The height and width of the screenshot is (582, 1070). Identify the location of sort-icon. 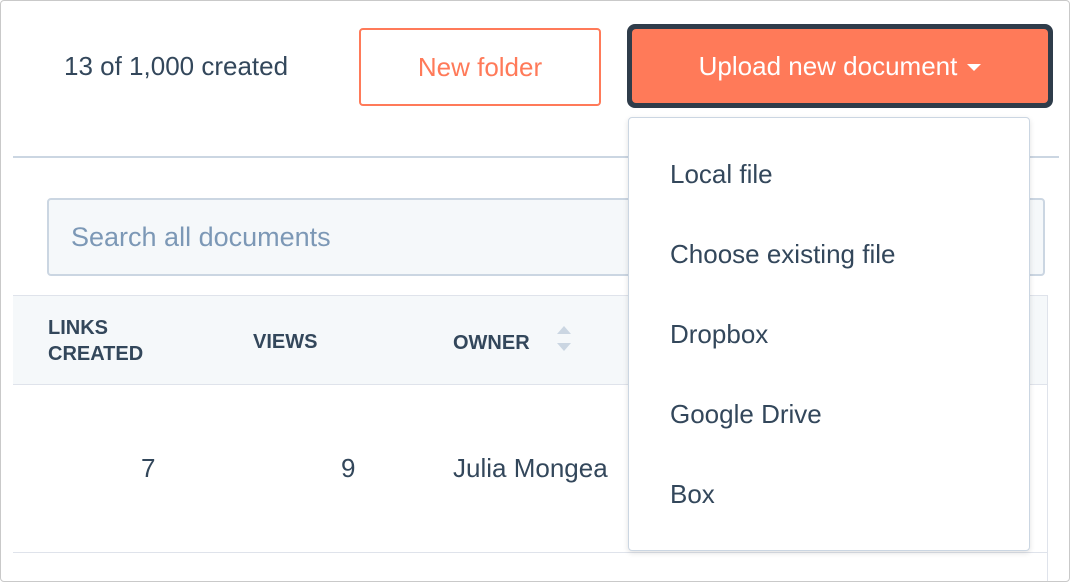
(564, 340).